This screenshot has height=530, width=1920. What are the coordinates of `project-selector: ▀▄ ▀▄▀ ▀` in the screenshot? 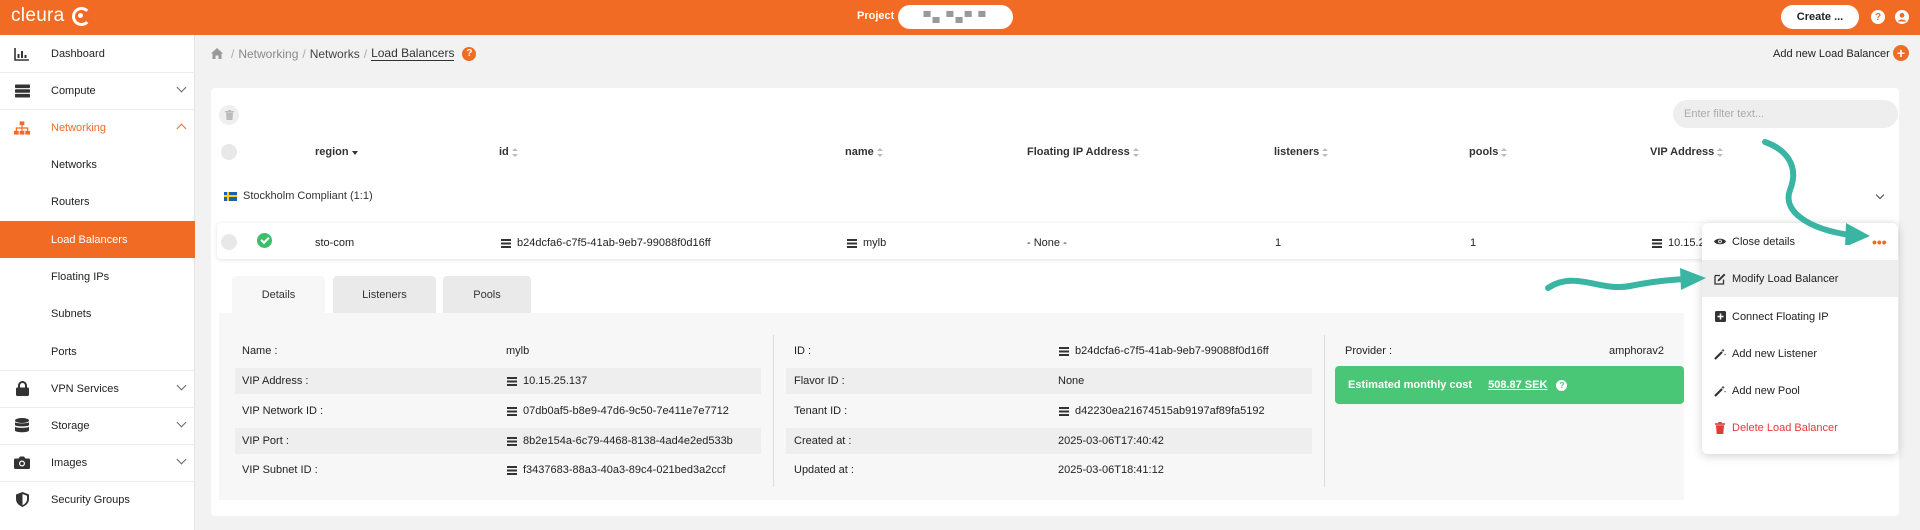 It's located at (955, 17).